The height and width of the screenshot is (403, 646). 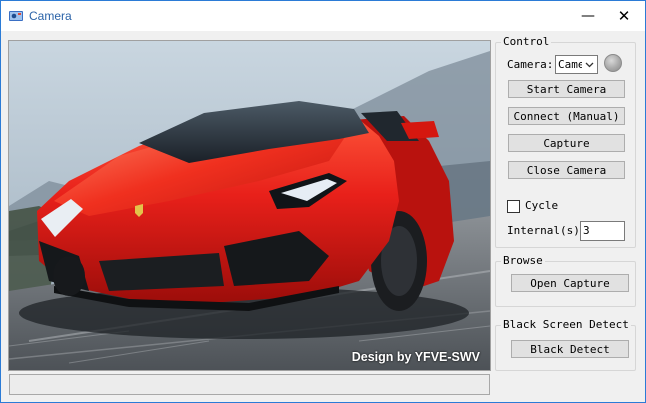 What do you see at coordinates (624, 16) in the screenshot?
I see `close-window-button: ✕` at bounding box center [624, 16].